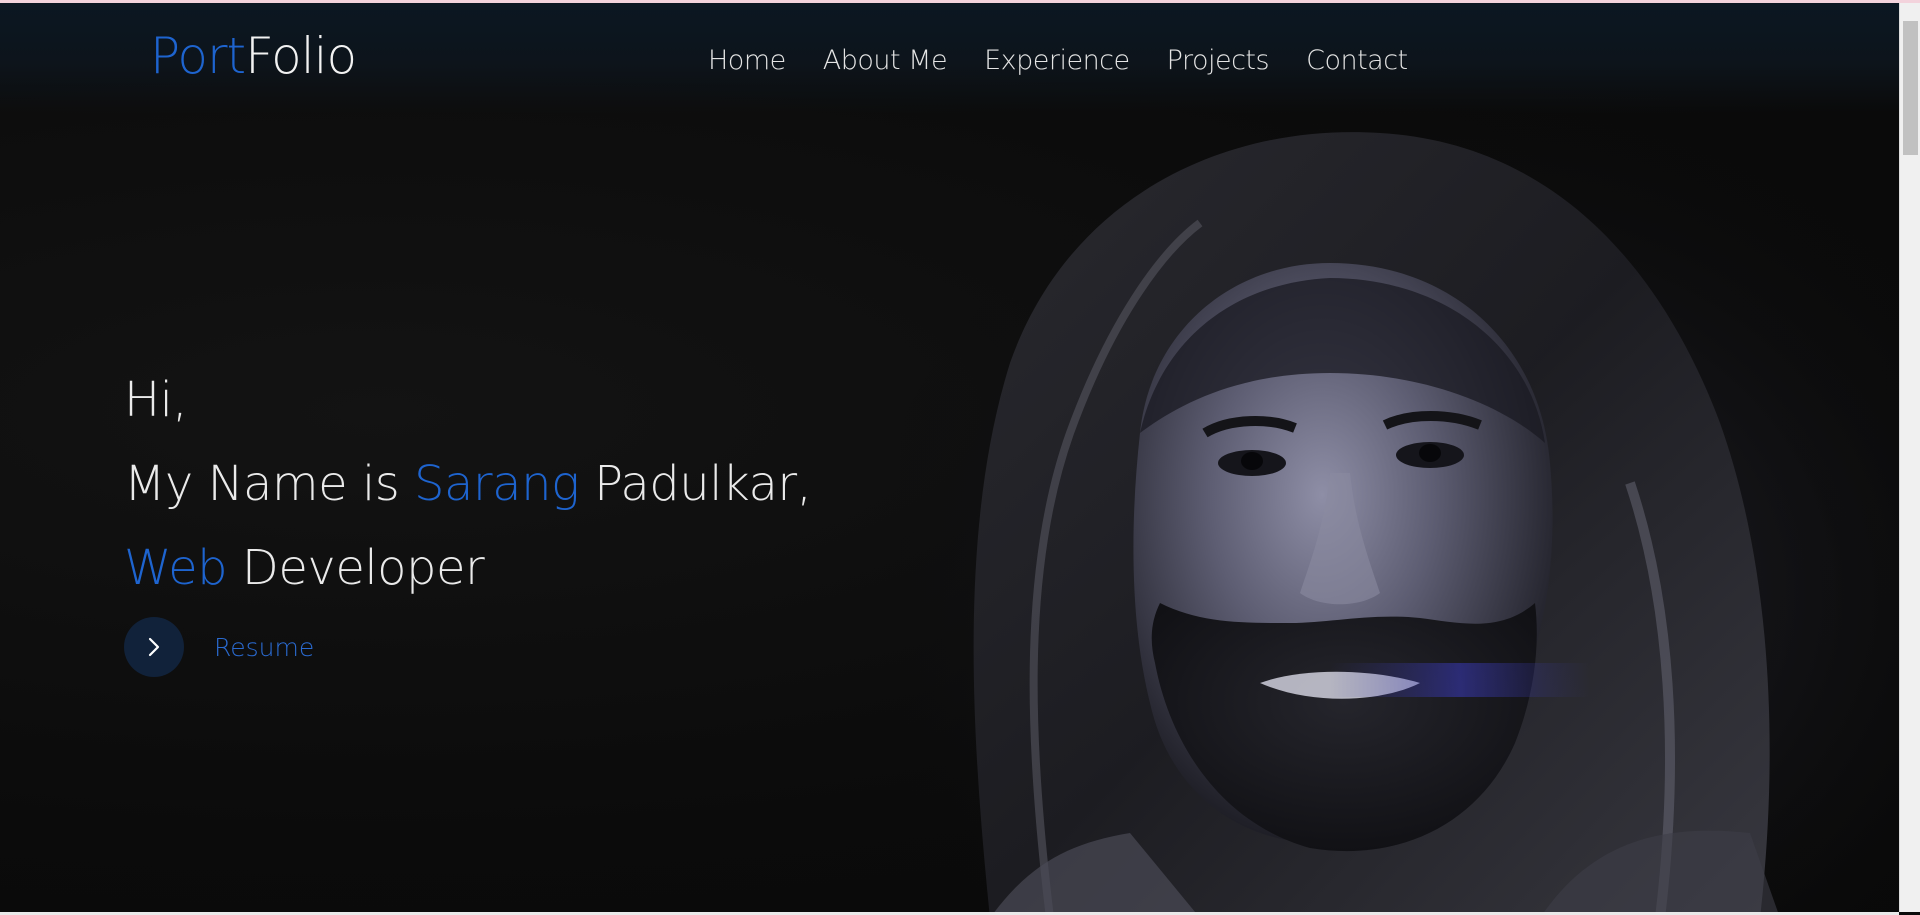  What do you see at coordinates (1910, 88) in the screenshot?
I see `scrollbar-thumb` at bounding box center [1910, 88].